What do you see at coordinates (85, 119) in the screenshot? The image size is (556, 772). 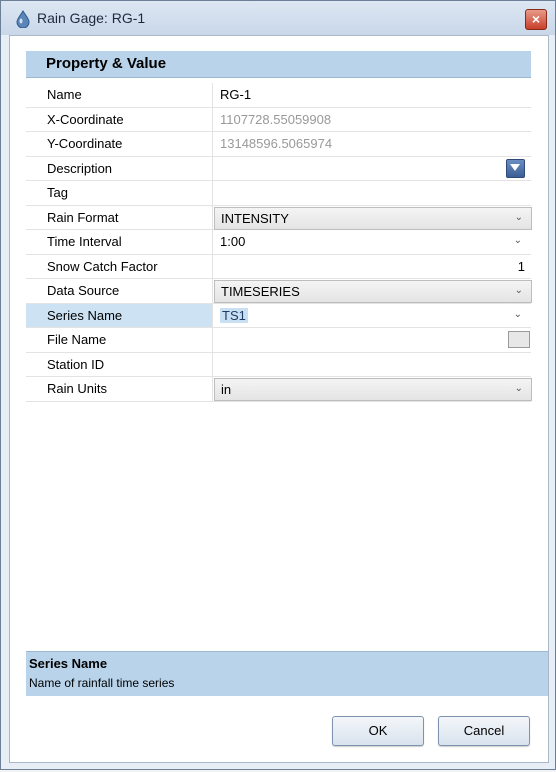 I see `property-label: X-Coordinate` at bounding box center [85, 119].